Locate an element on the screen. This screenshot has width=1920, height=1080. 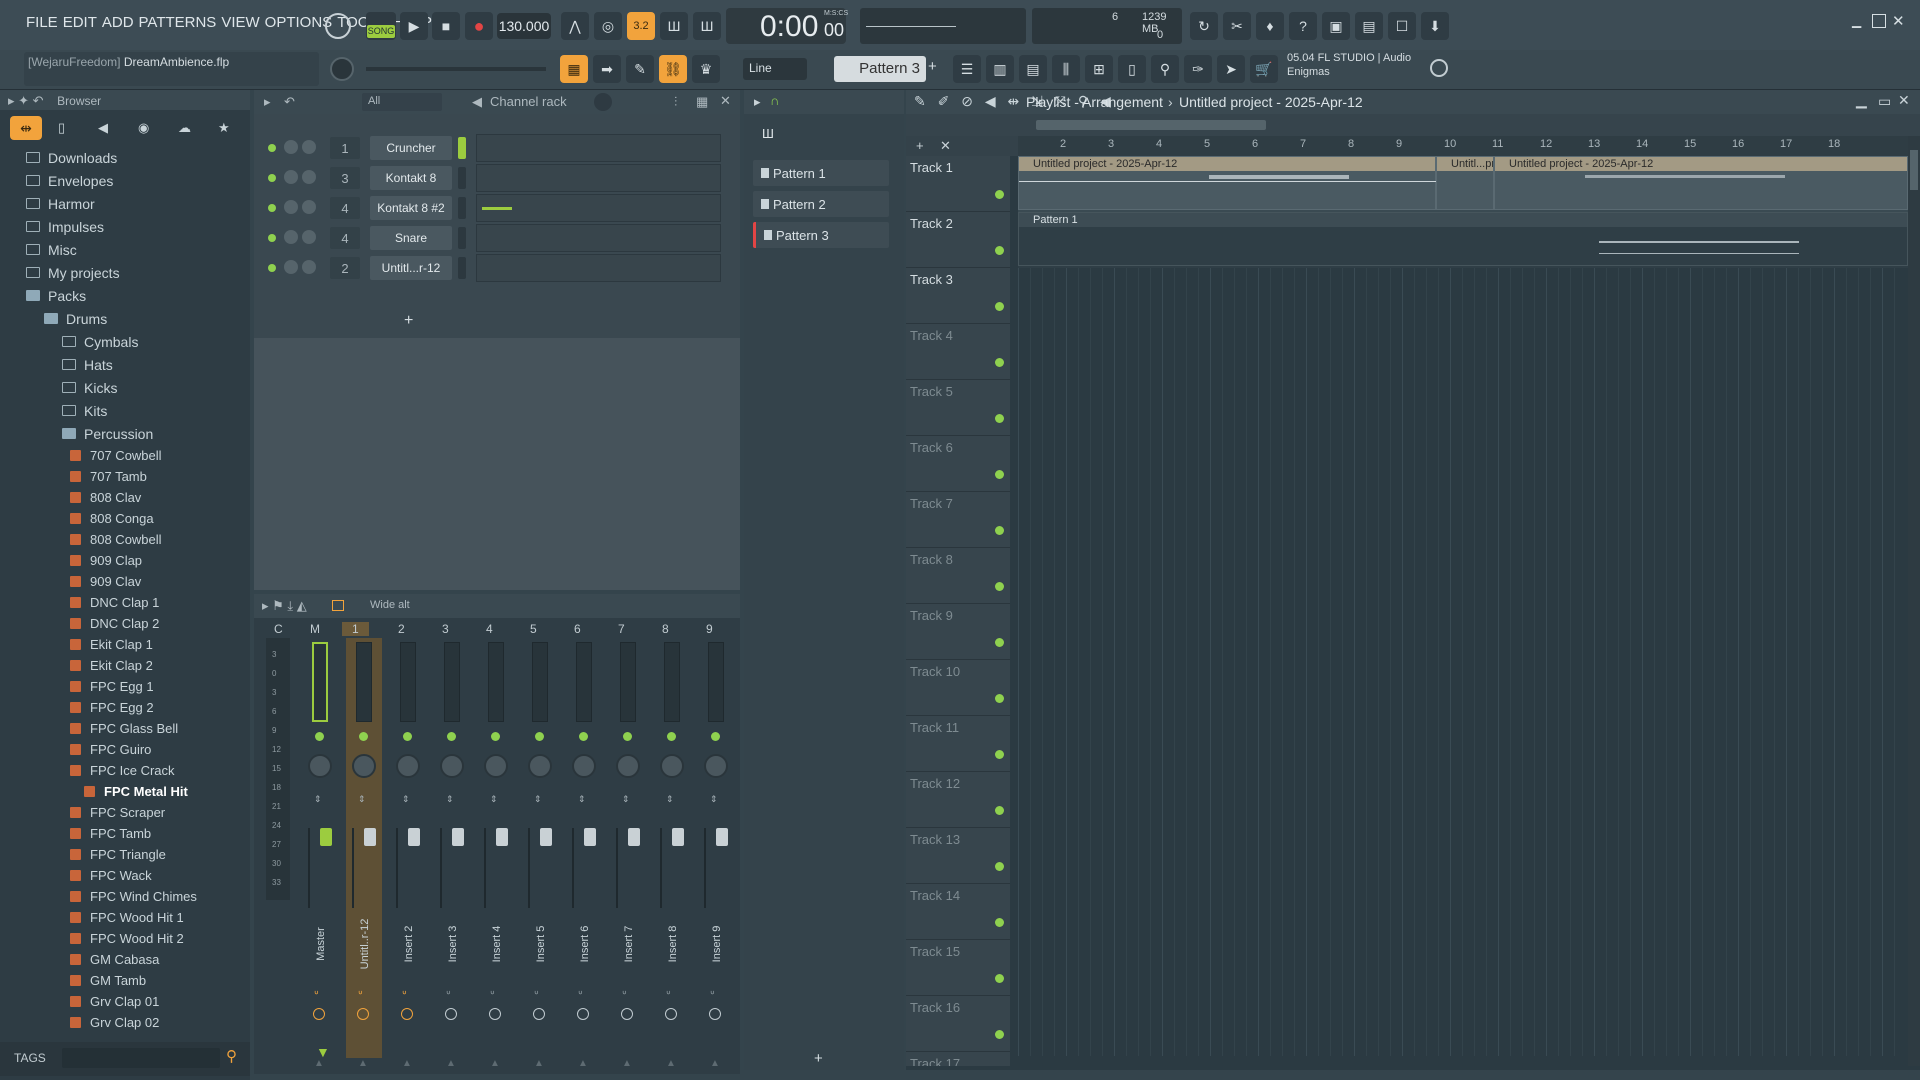
channel-rack-undo-icon: ↶ is located at coordinates (289, 102).